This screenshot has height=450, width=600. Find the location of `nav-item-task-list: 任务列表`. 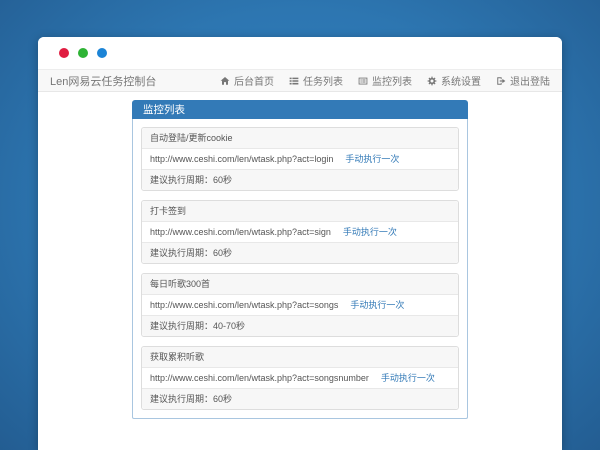

nav-item-task-list: 任务列表 is located at coordinates (316, 80).